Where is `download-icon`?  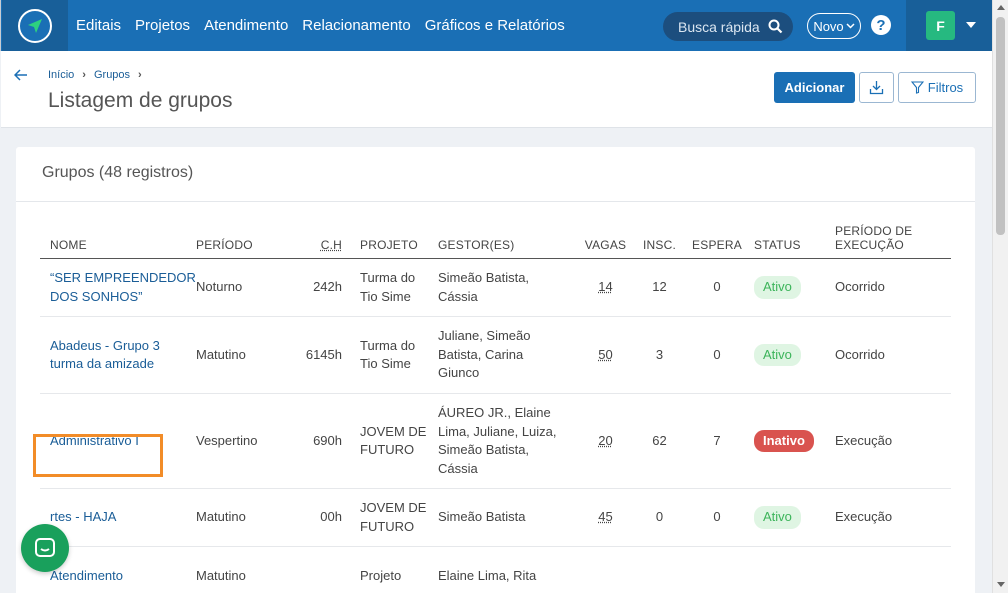
download-icon is located at coordinates (876, 88).